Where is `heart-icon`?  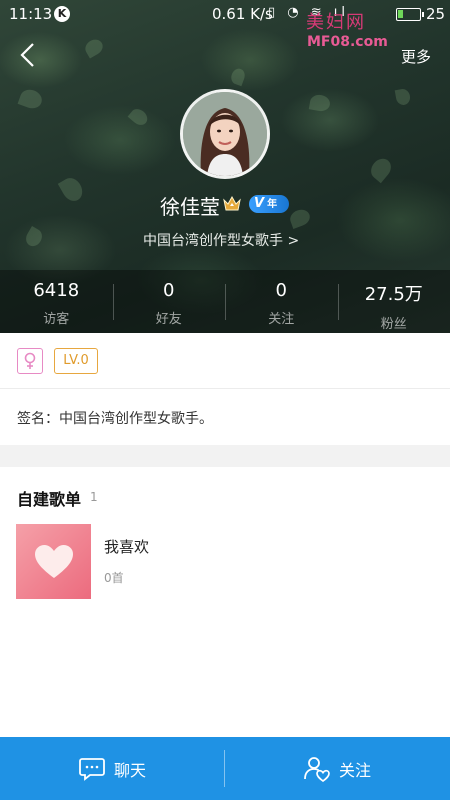 heart-icon is located at coordinates (53, 561).